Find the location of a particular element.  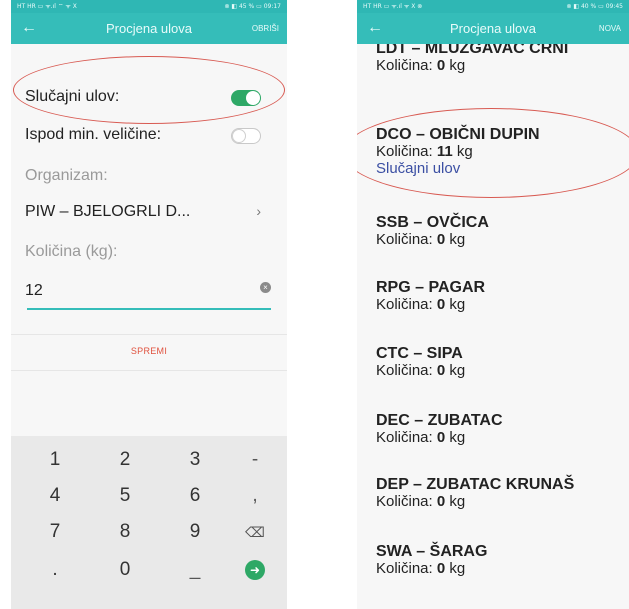

status-bar: HT HR ▭ ᯤ.ıl ᯤ X ⊗ ⊗ ◧ 40 % ▭ 09:45 is located at coordinates (493, 6).